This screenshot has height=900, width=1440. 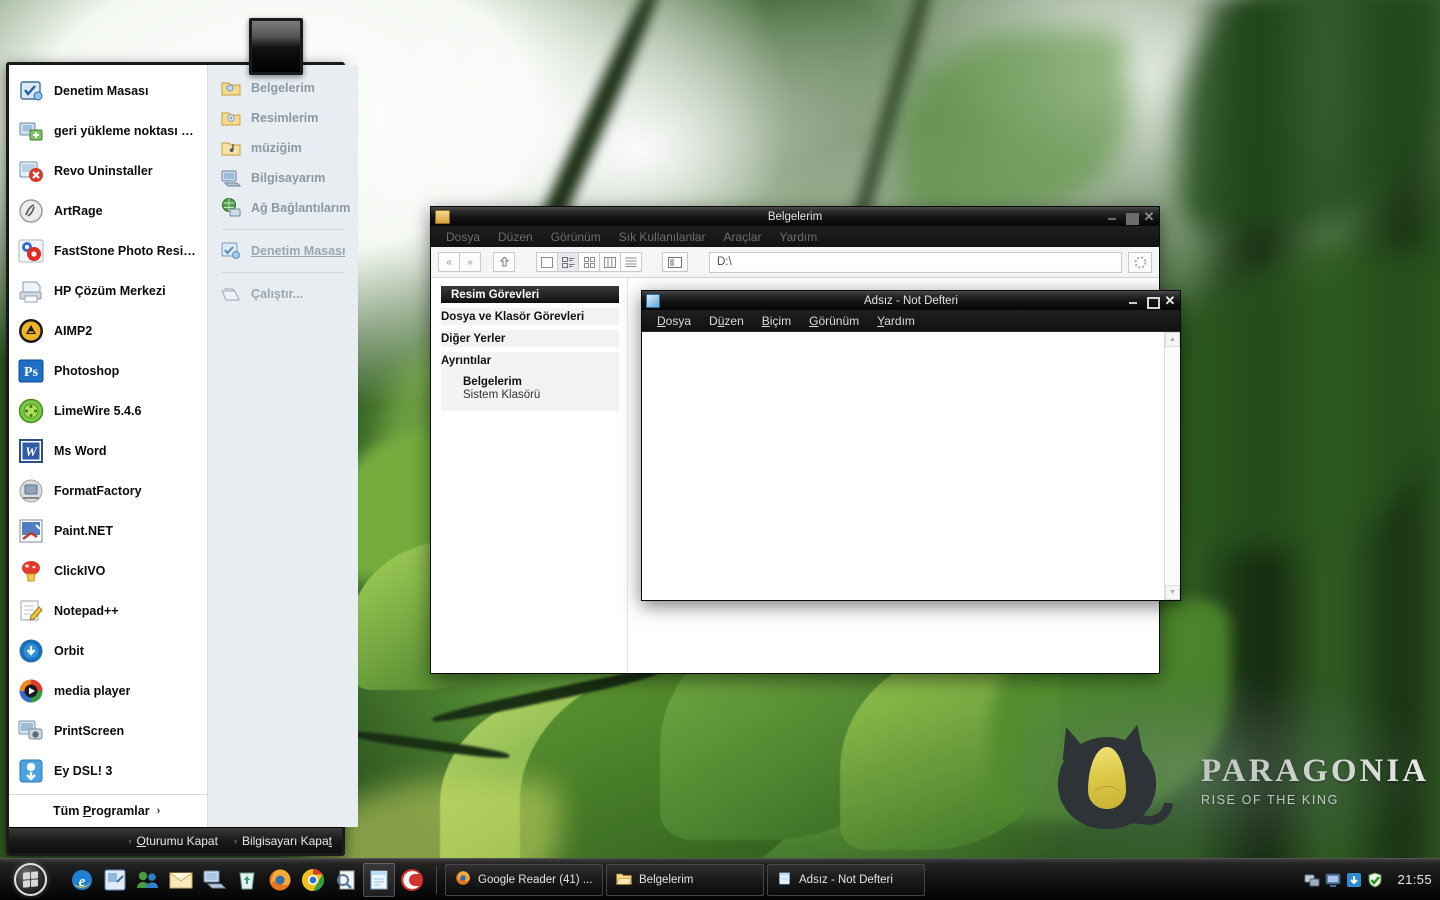 I want to click on view-details-button, so click(x=631, y=262).